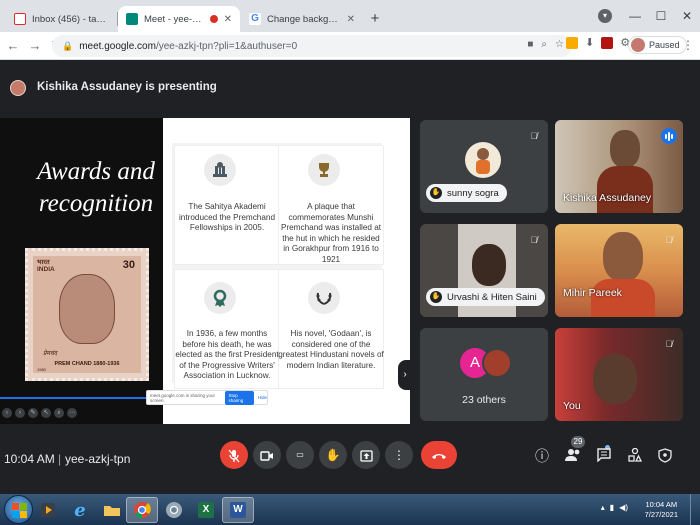 This screenshot has height=525, width=700. What do you see at coordinates (59, 413) in the screenshot?
I see `zoom-slide-icon: ⌕` at bounding box center [59, 413].